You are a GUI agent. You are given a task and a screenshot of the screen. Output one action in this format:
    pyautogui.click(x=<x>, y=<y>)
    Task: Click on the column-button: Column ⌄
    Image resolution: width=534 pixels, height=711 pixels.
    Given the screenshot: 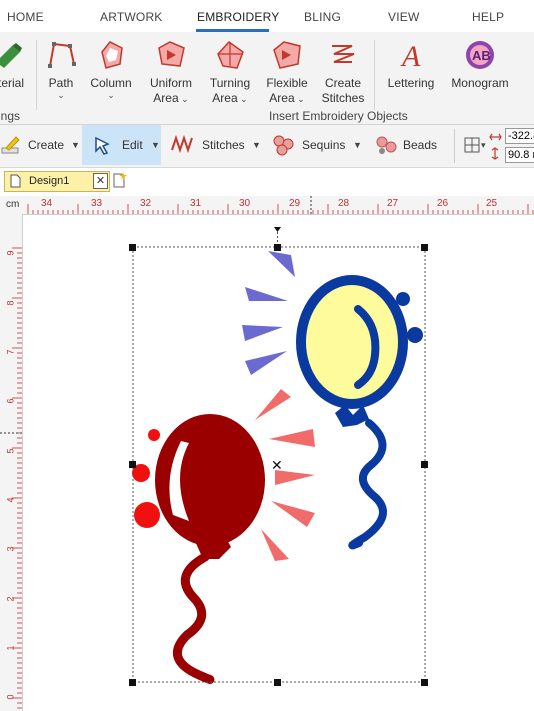 What is the action you would take?
    pyautogui.click(x=111, y=69)
    